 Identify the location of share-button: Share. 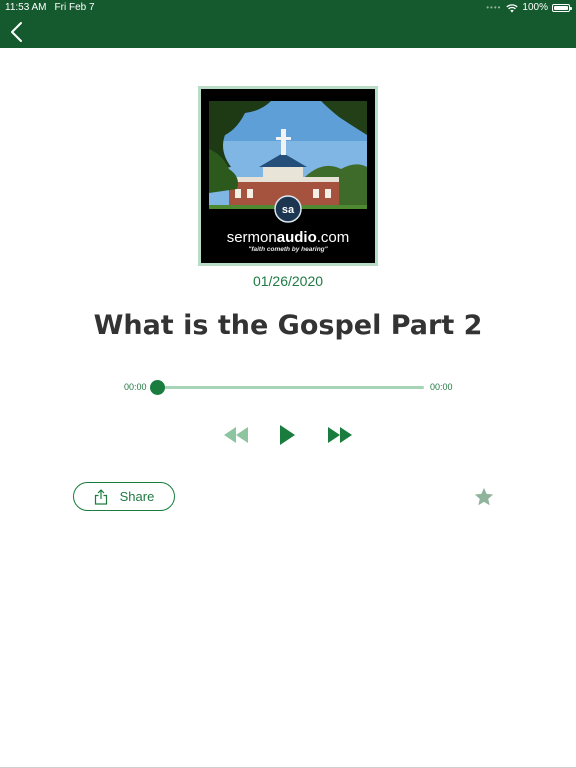
(124, 496).